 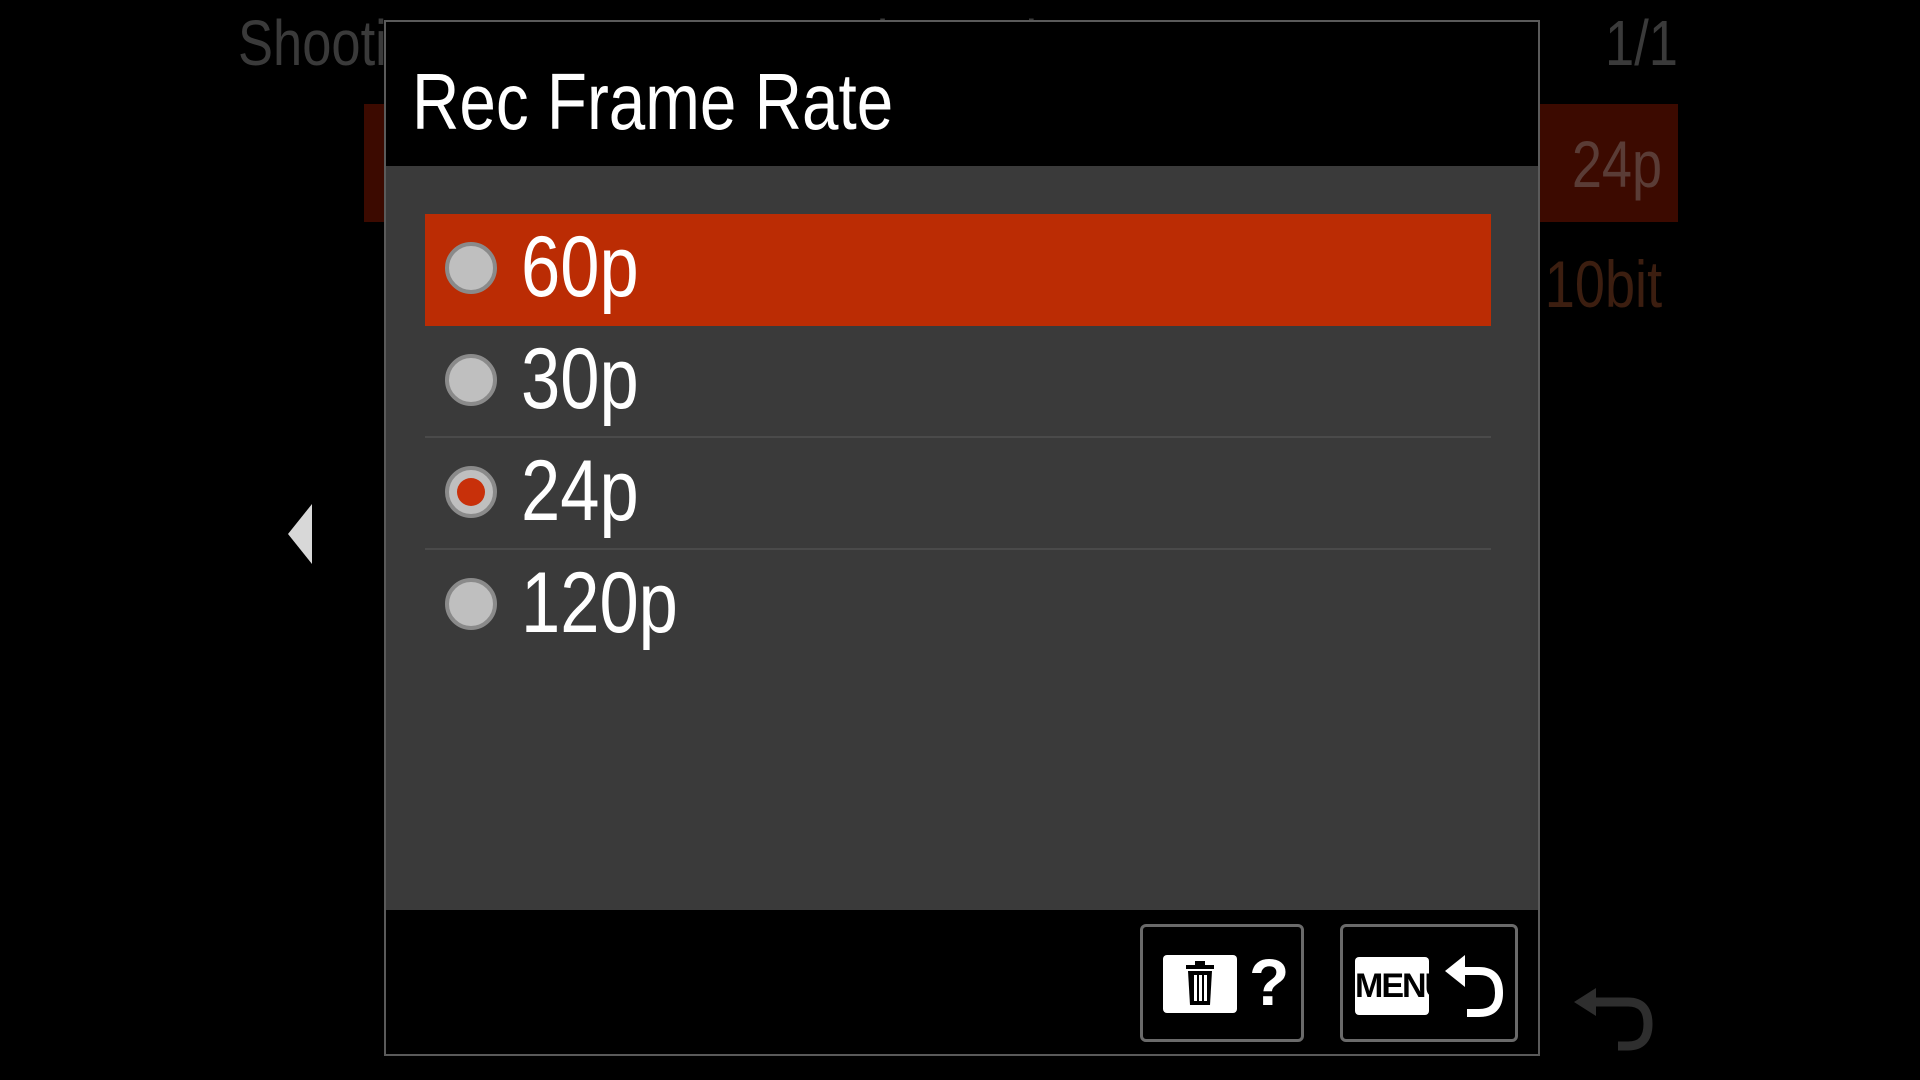 I want to click on left-arrow-icon, so click(x=300, y=534).